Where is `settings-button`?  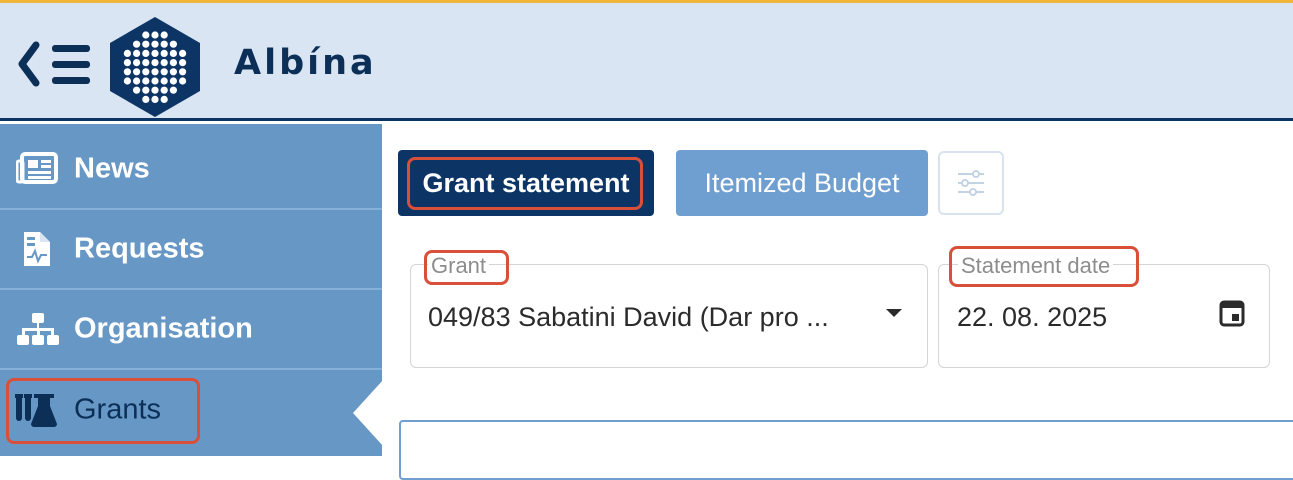 settings-button is located at coordinates (971, 183).